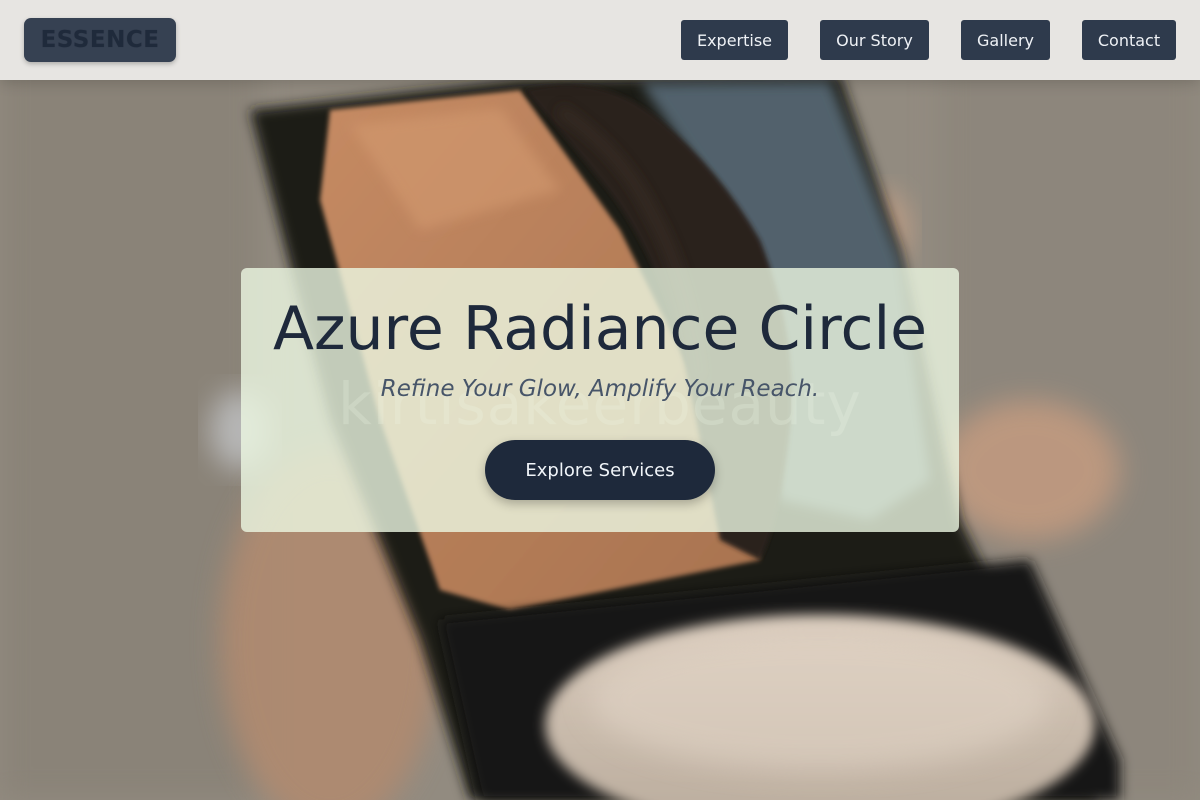  I want to click on explore-services-button: Explore Services, so click(600, 470).